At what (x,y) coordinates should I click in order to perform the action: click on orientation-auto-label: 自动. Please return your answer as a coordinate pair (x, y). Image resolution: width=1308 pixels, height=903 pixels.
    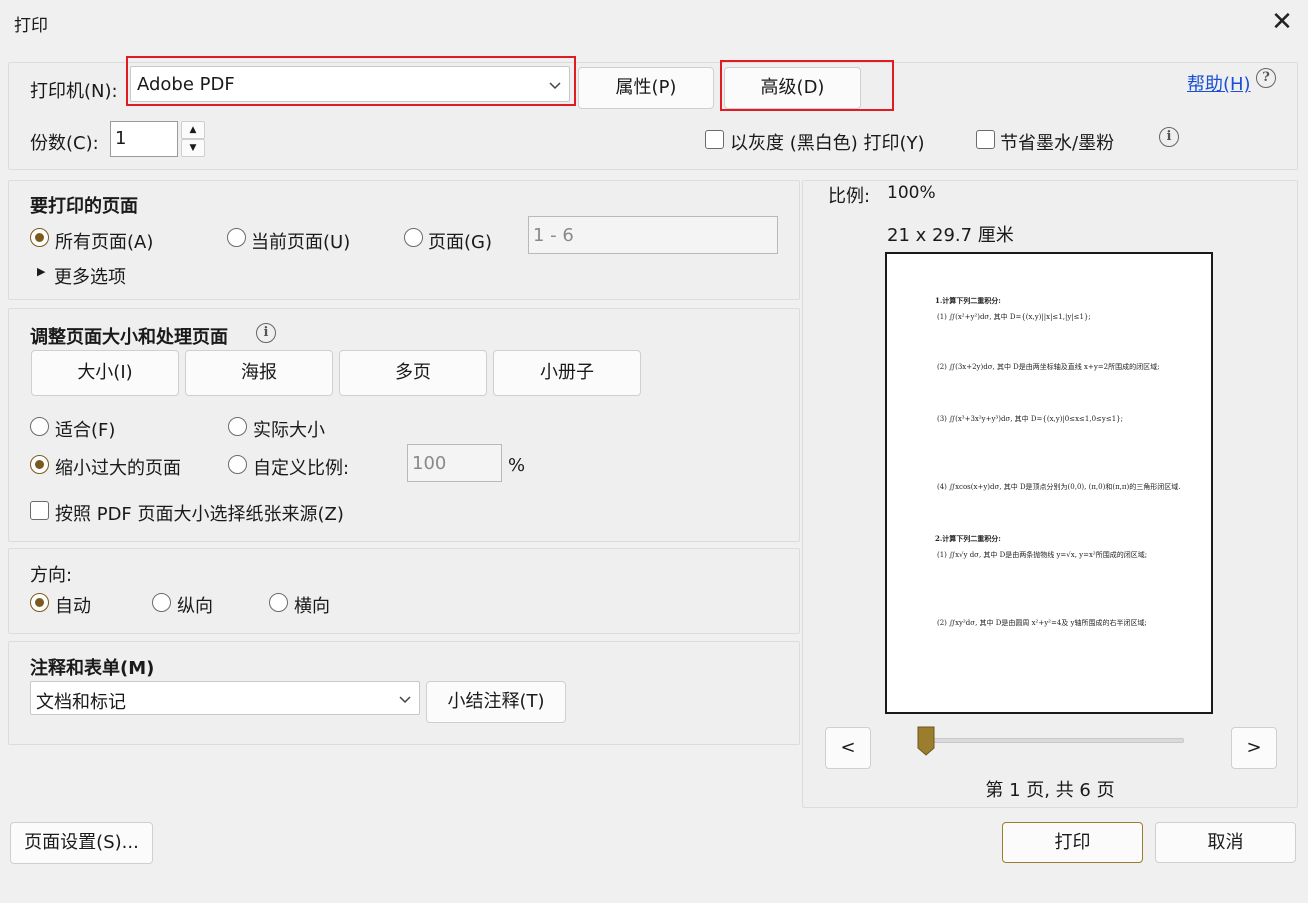
    Looking at the image, I should click on (73, 606).